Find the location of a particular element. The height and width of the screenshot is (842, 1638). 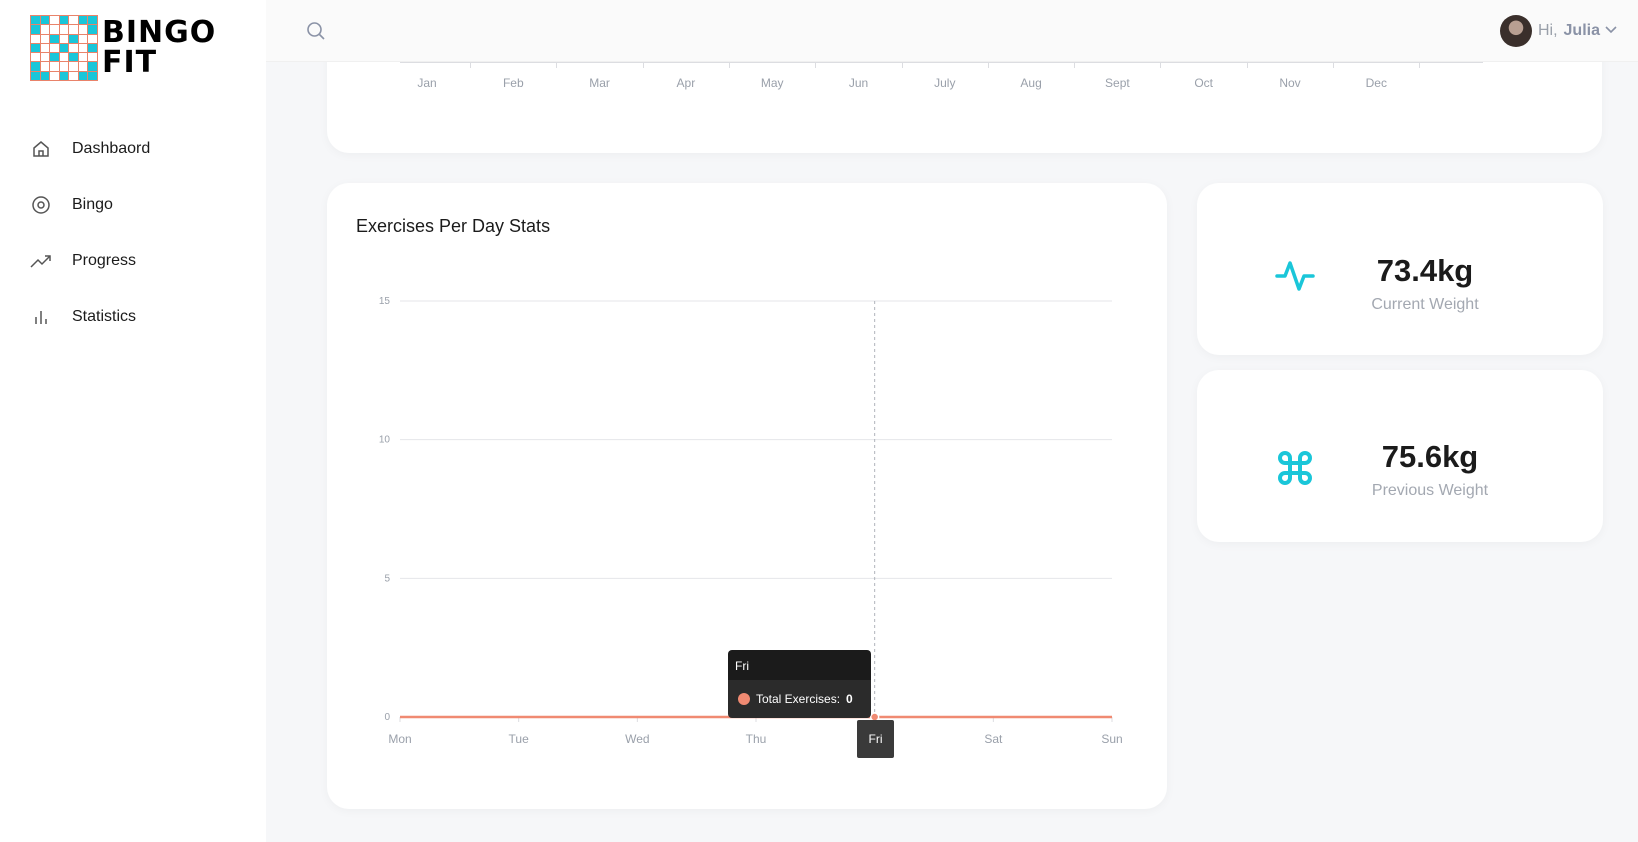

current-weight-card: 73.4kg Current Weight is located at coordinates (1400, 269).